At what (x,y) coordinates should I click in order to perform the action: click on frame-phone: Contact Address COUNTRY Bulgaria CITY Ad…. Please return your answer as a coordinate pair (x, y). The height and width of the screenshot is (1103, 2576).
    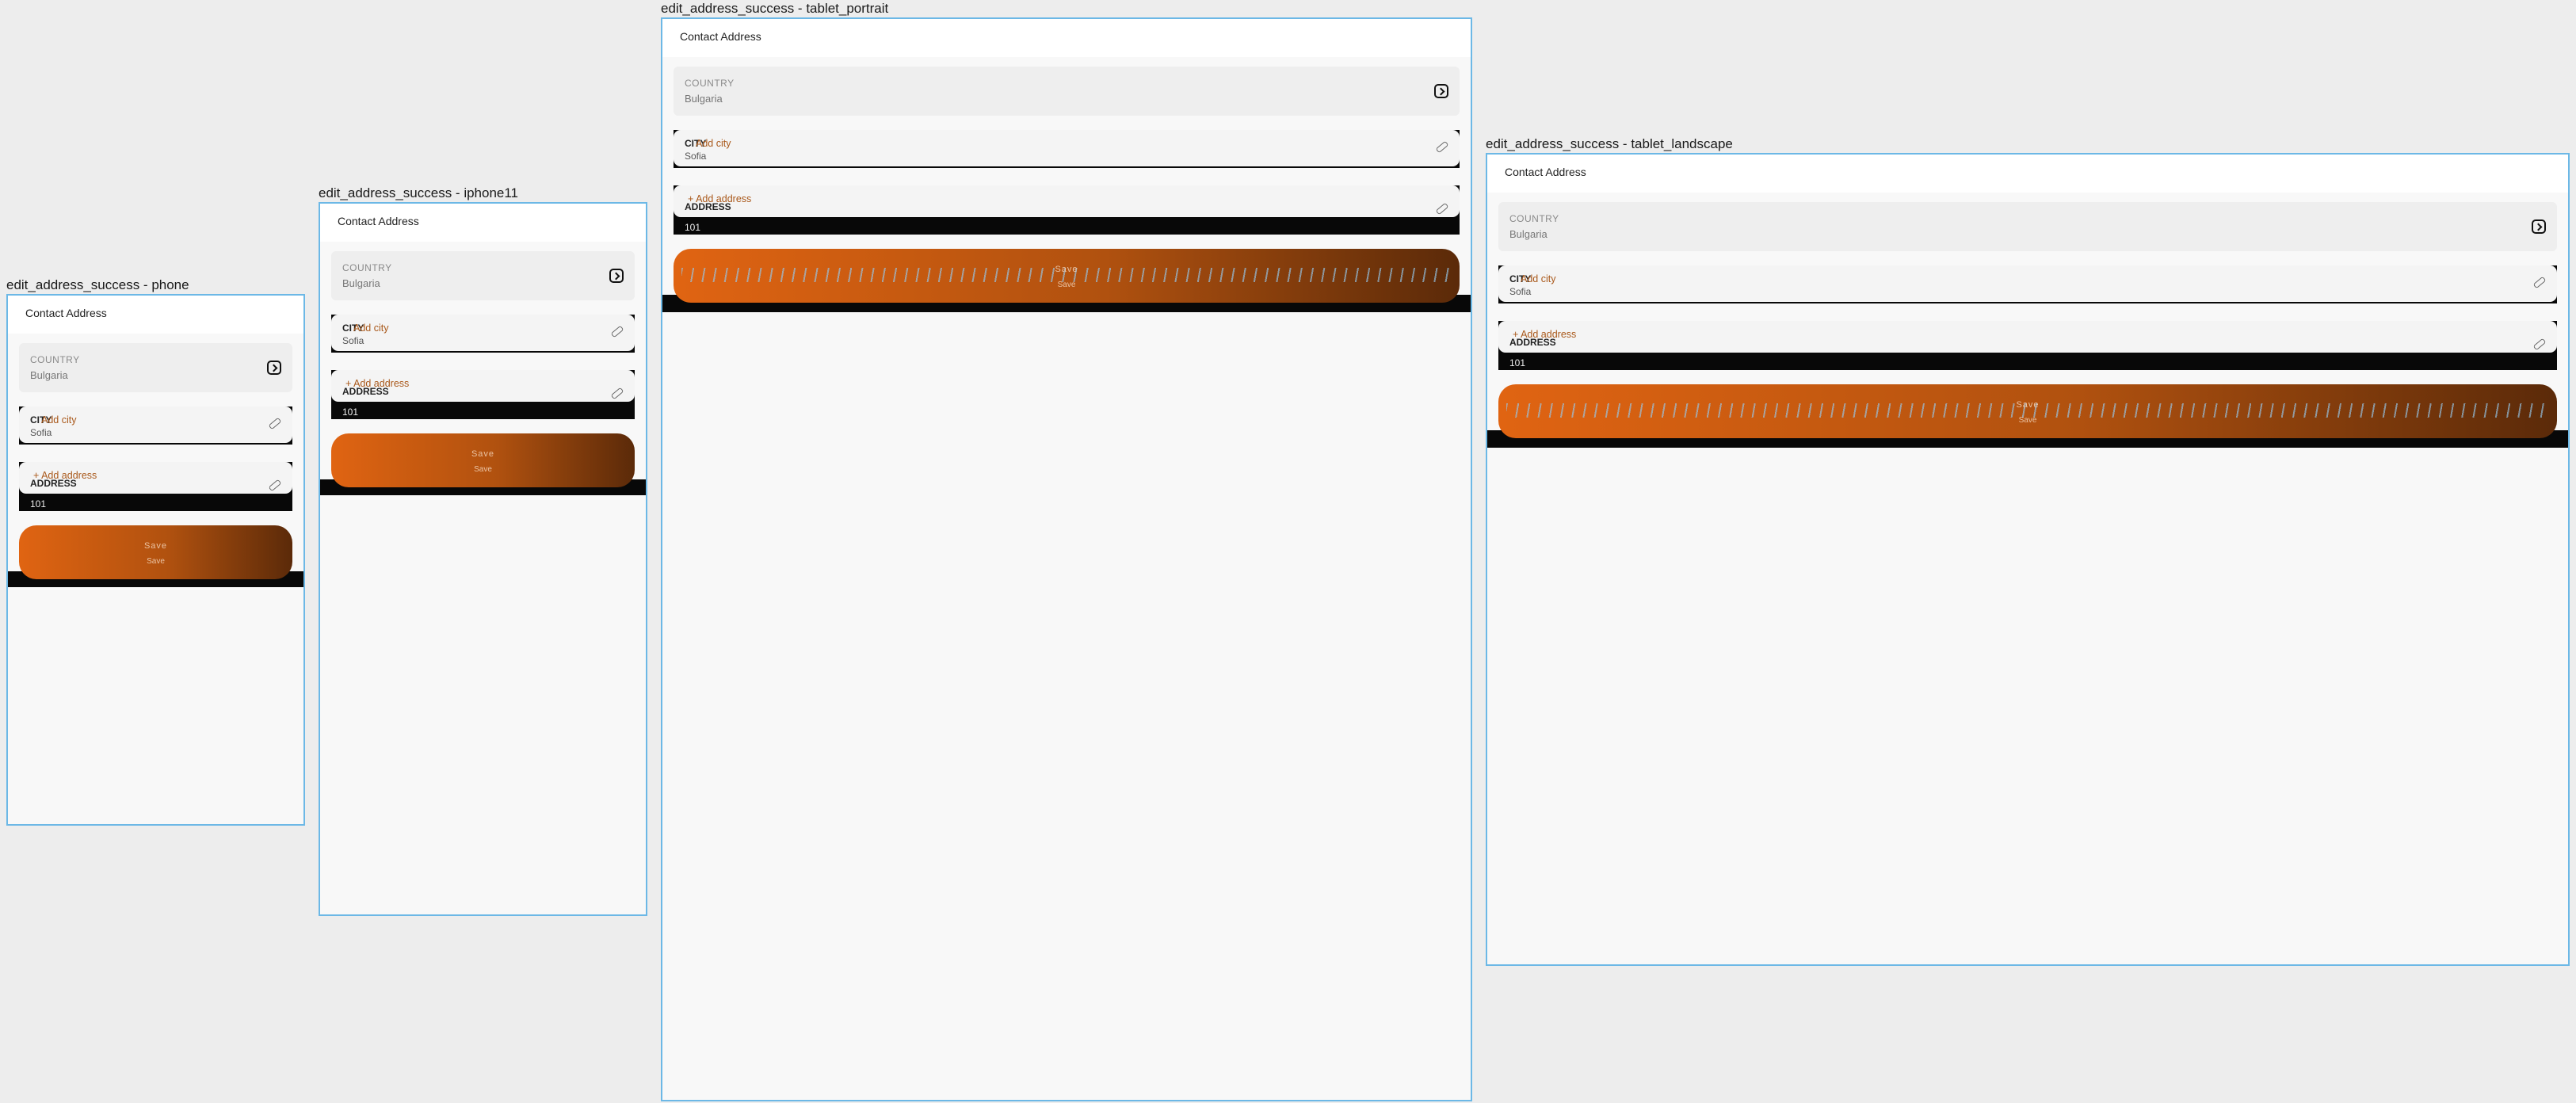
    Looking at the image, I should click on (155, 560).